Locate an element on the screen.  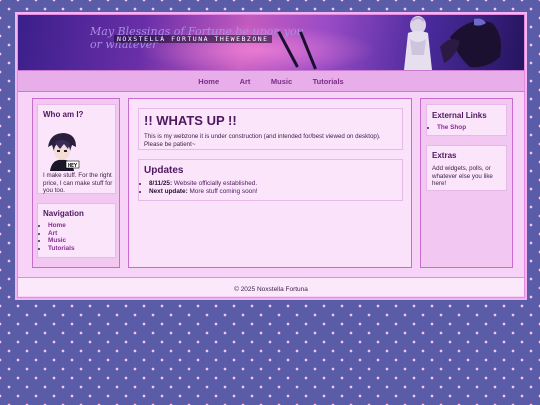
updates-title: Updates is located at coordinates (164, 170).